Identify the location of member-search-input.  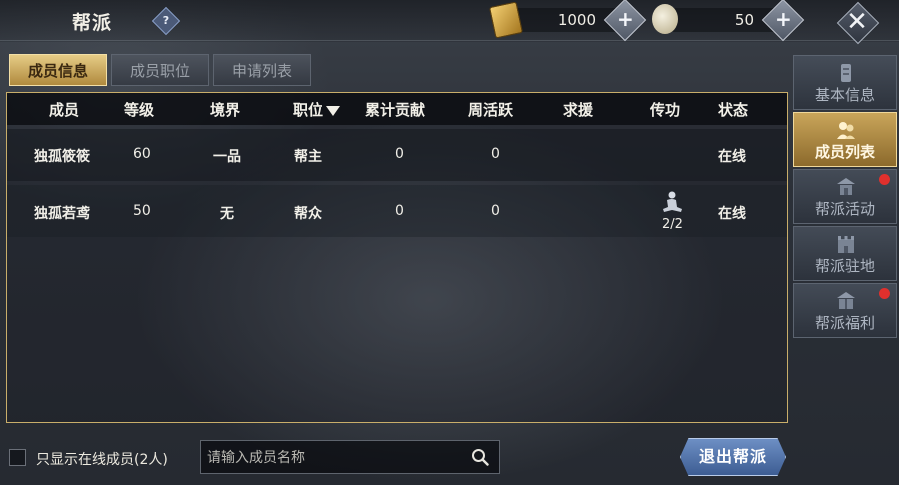
(334, 458).